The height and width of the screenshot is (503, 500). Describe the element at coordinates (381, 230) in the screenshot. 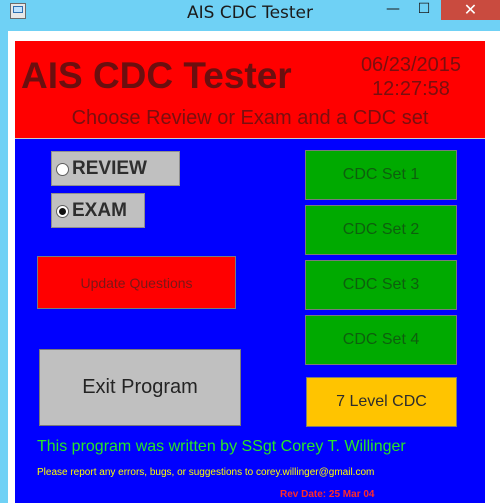

I see `cdc-set-2-button: CDC Set 2` at that location.